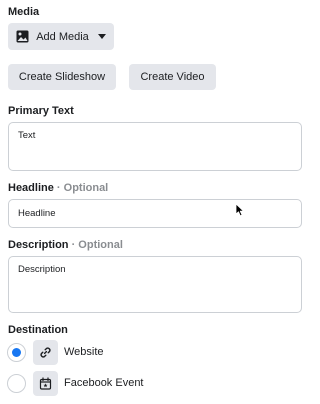  What do you see at coordinates (41, 111) in the screenshot?
I see `primary-text-label: Primary Text` at bounding box center [41, 111].